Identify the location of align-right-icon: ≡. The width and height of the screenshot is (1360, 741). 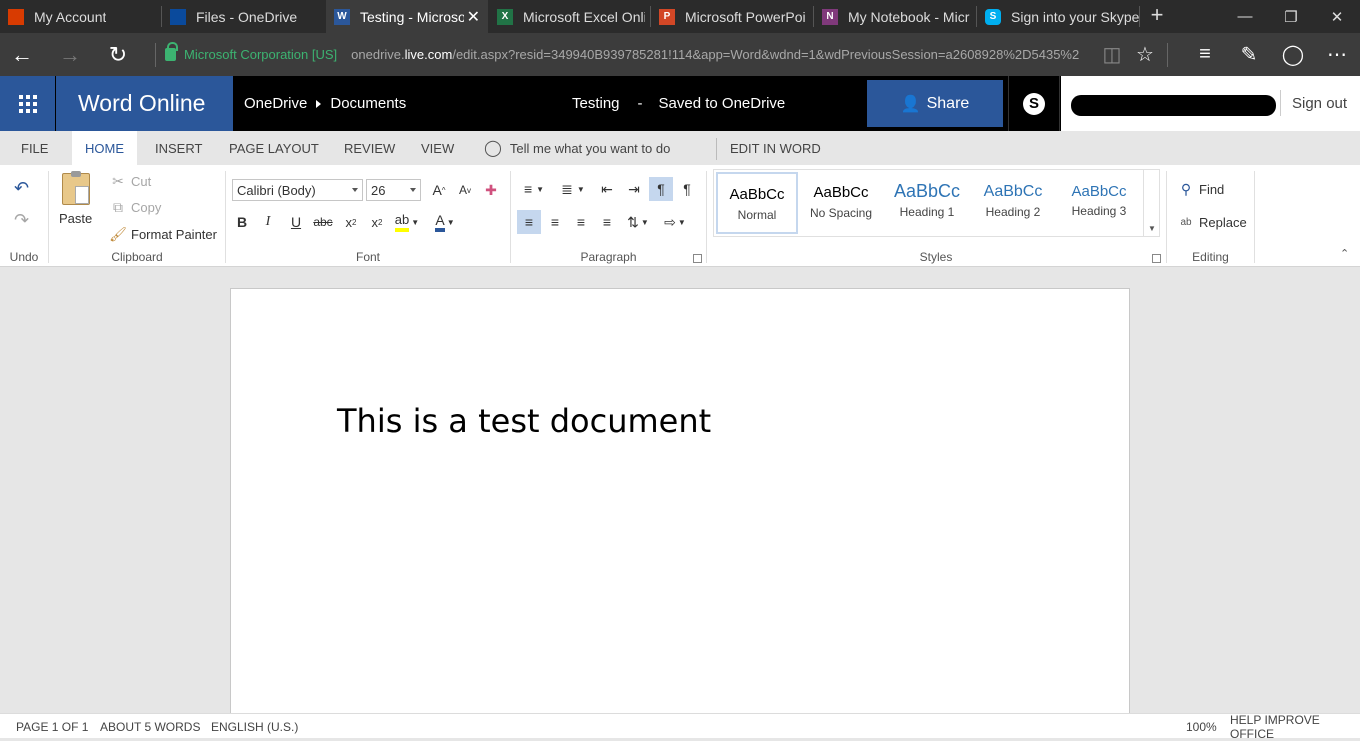
(581, 222).